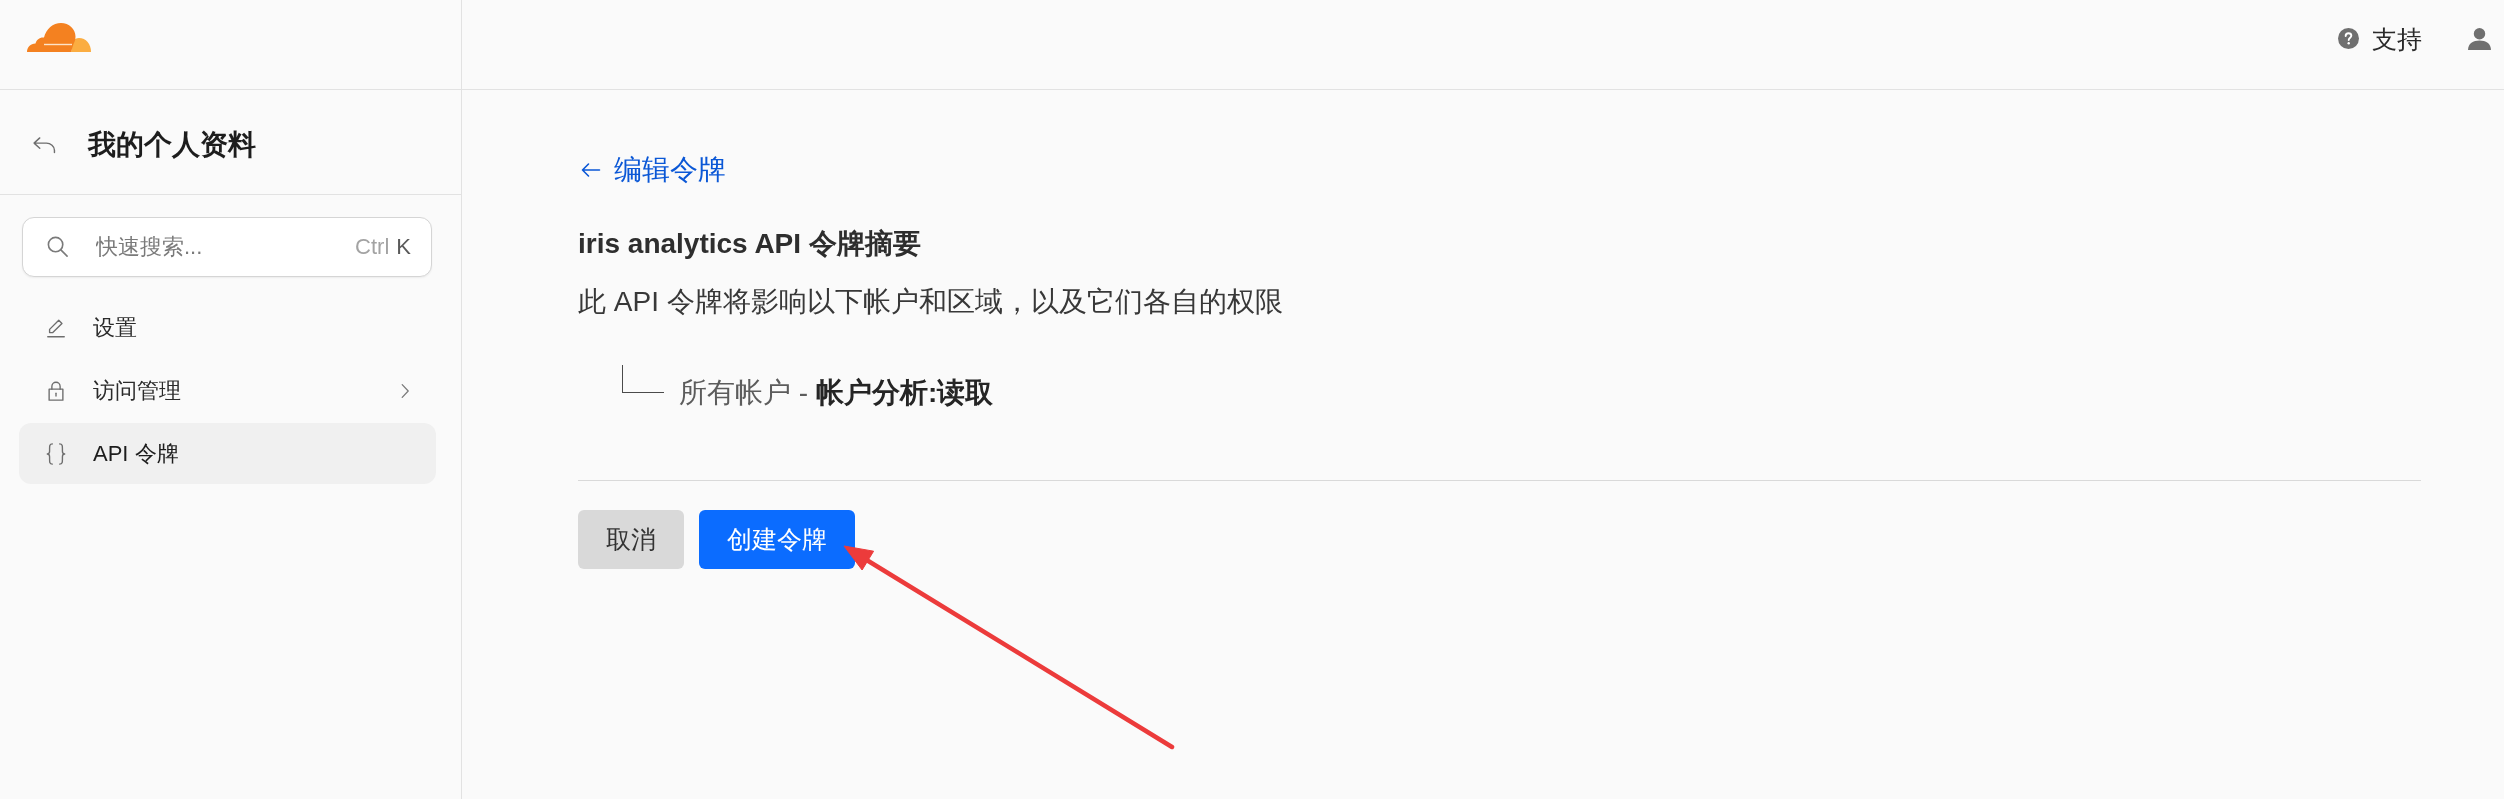 This screenshot has height=799, width=2504. I want to click on sidebar-title: 我的个人资料, so click(172, 145).